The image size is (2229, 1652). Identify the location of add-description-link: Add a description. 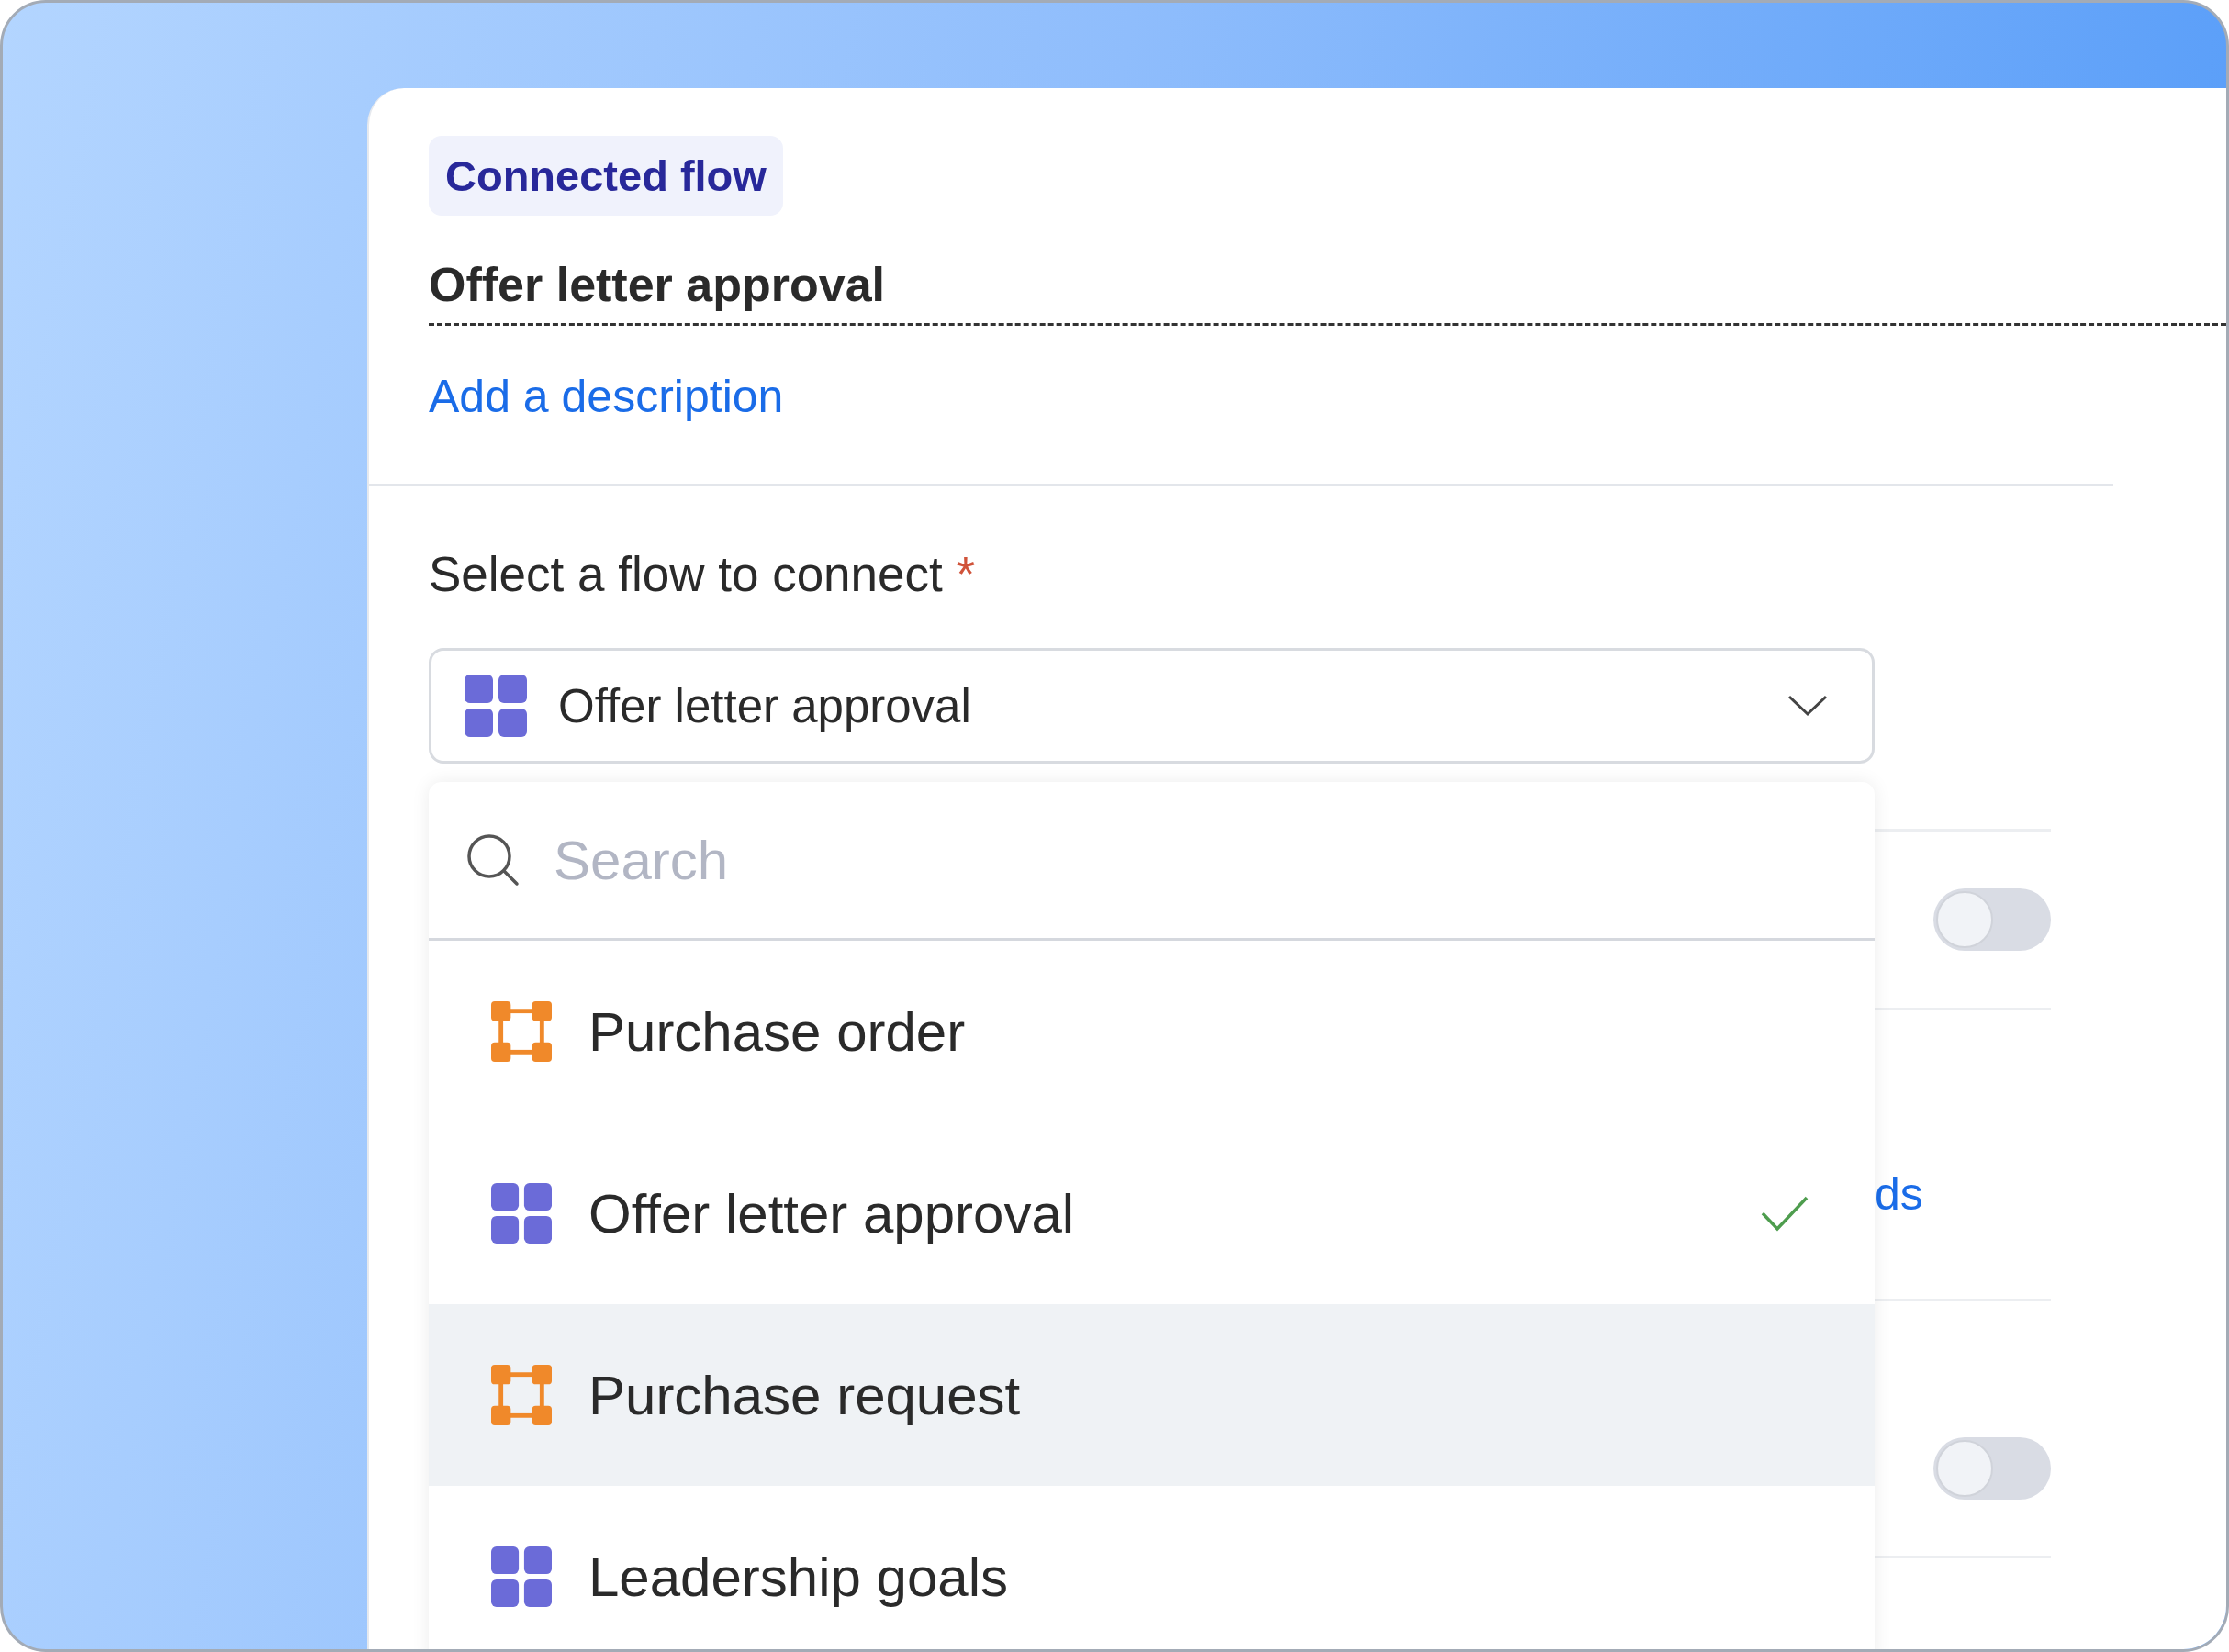
(606, 396).